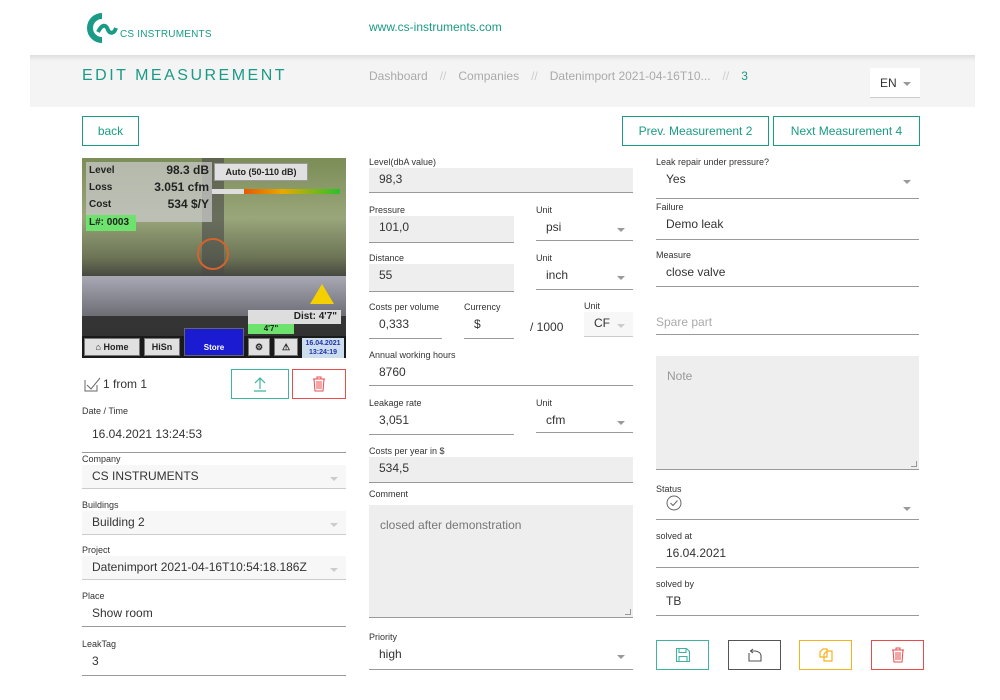 The width and height of the screenshot is (1000, 700). I want to click on project-select: Datenimport 2021-04-16T10:54:18.186Z, so click(214, 568).